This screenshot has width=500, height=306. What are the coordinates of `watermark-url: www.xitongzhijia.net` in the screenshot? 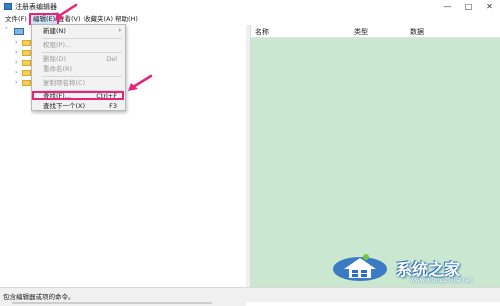 It's located at (441, 280).